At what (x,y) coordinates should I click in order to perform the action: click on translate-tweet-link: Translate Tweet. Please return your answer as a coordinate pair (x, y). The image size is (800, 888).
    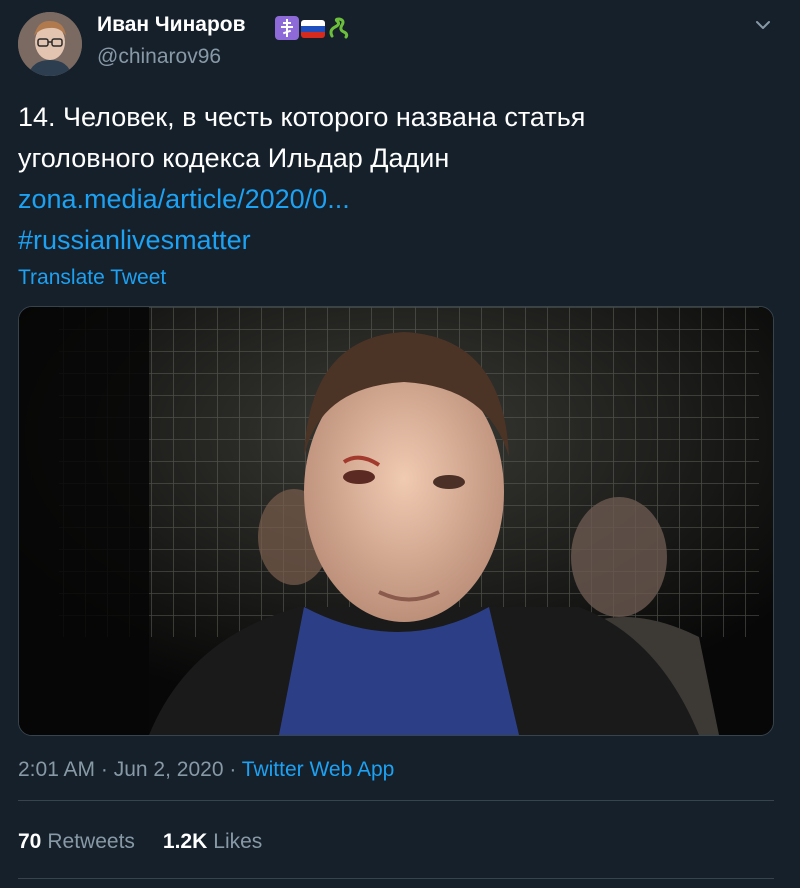
    Looking at the image, I should click on (92, 278).